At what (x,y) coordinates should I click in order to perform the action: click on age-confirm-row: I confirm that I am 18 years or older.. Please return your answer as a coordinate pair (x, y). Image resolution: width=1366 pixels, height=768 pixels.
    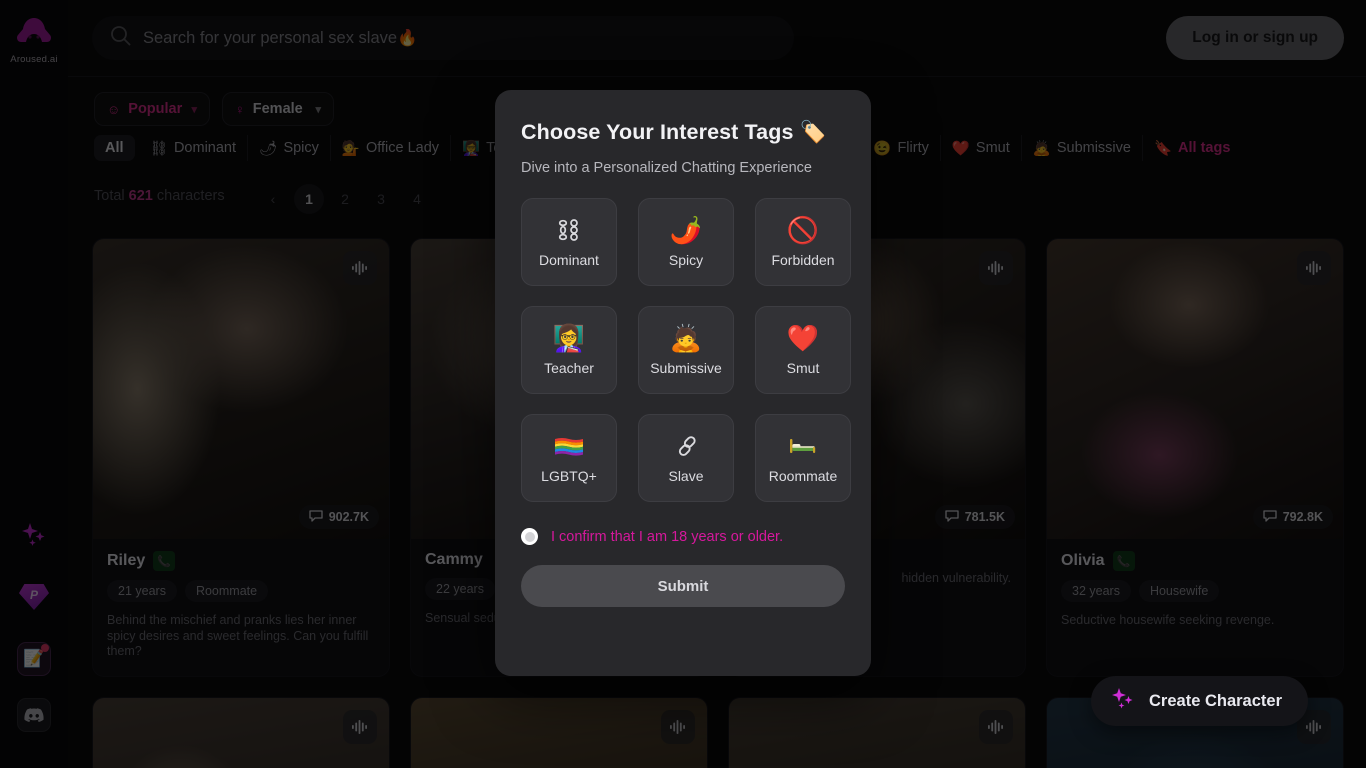
    Looking at the image, I should click on (683, 536).